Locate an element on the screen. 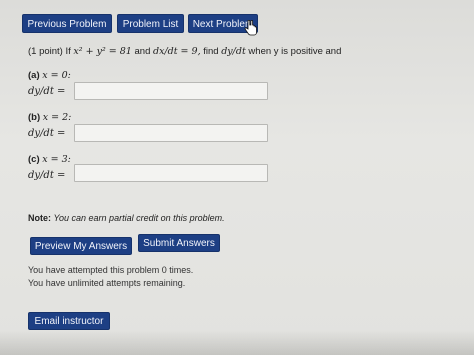 The width and height of the screenshot is (474, 355). part-c-answer-input is located at coordinates (171, 173).